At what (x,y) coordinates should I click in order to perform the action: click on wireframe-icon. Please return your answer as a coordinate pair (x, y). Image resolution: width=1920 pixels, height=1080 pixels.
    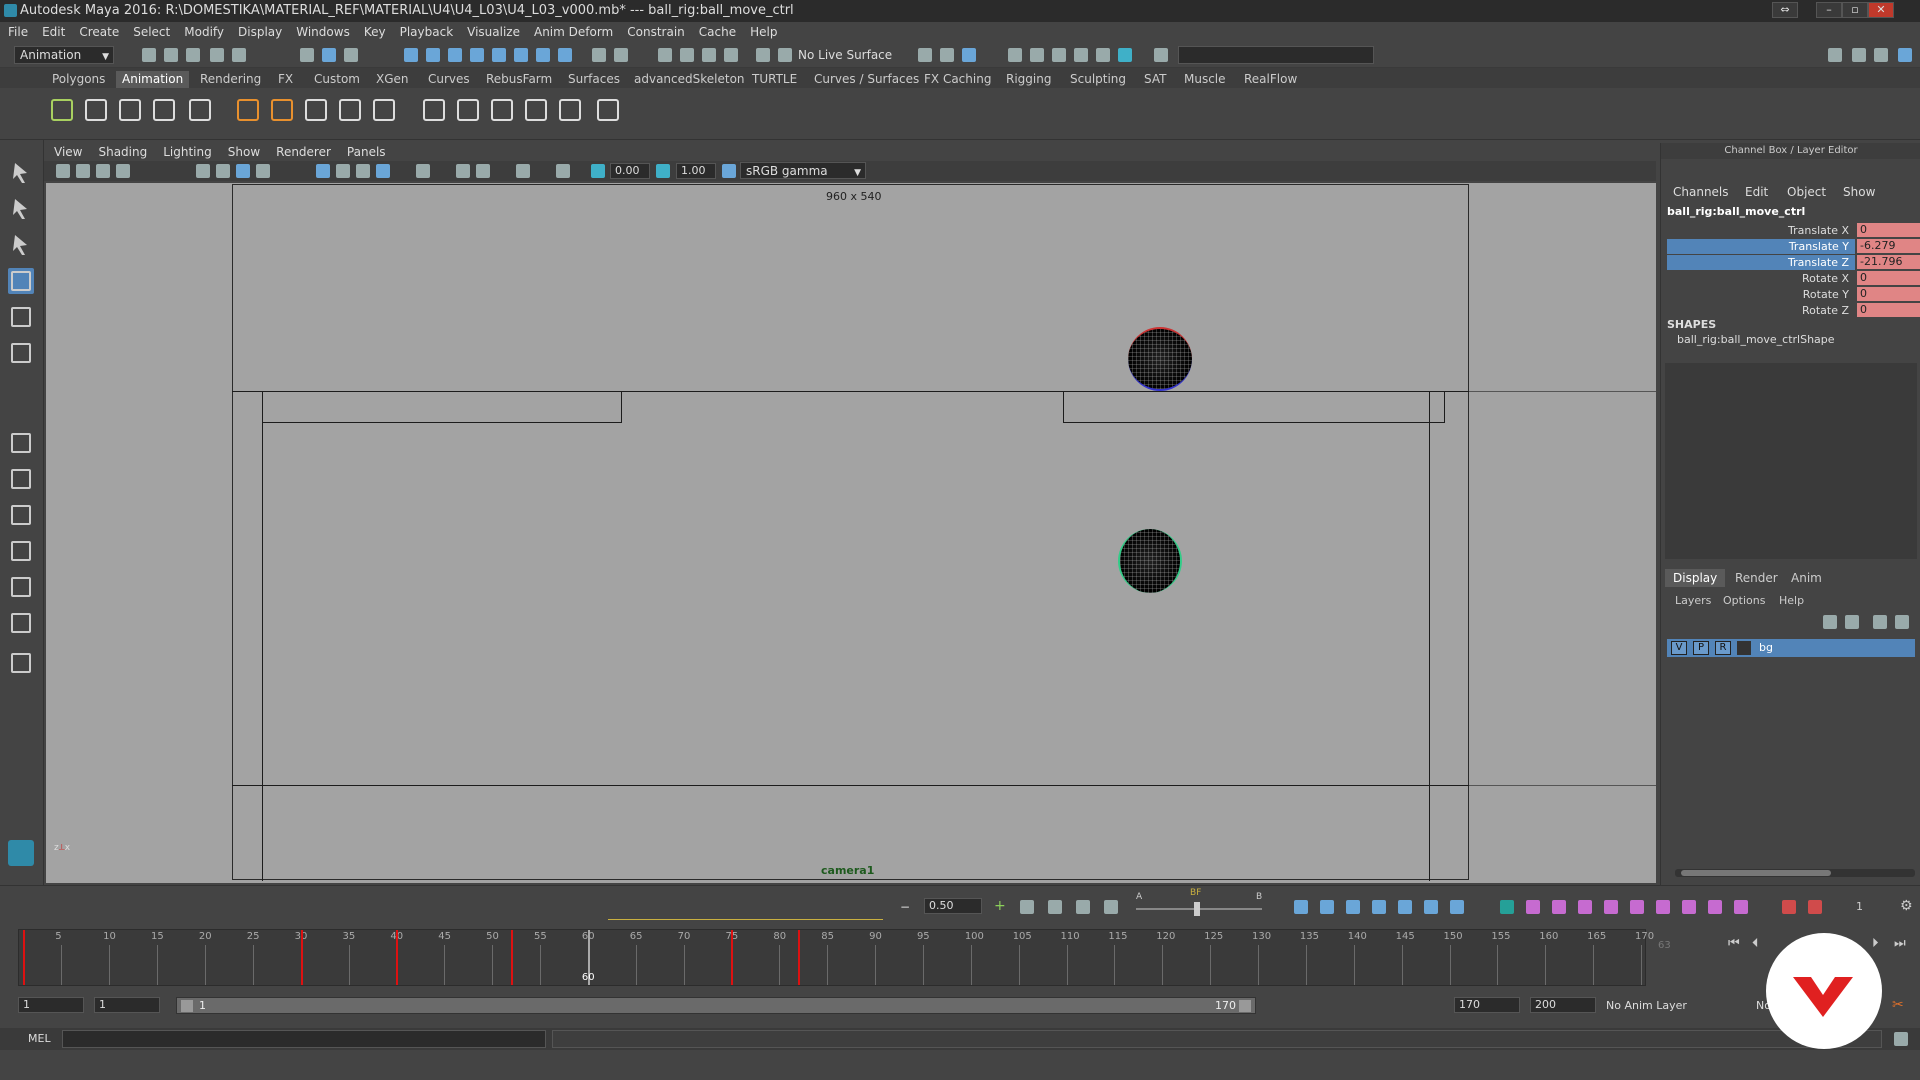
    Looking at the image, I should click on (323, 171).